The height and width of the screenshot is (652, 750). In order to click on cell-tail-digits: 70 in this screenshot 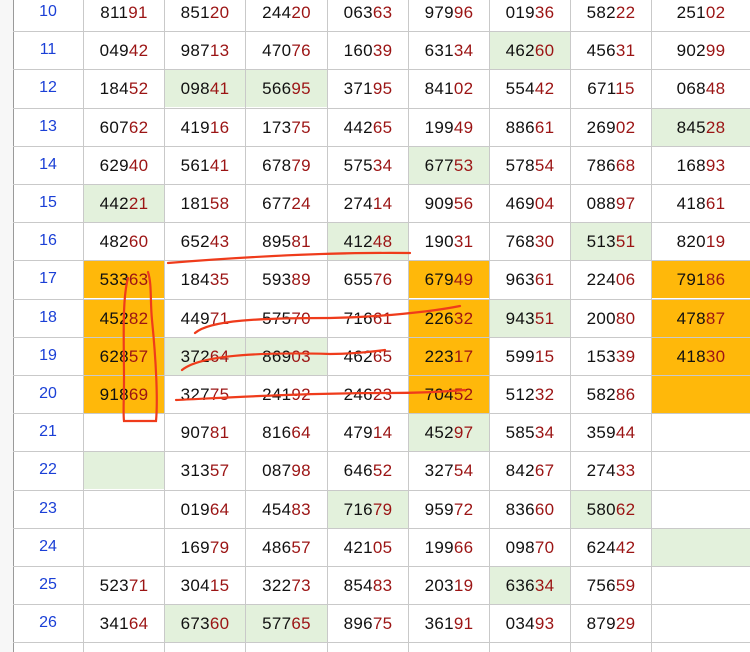, I will do `click(544, 547)`.